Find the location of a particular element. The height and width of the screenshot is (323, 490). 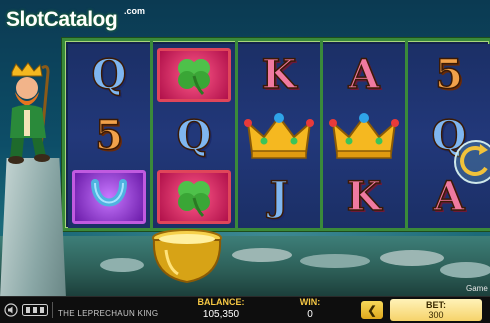

bar-divider is located at coordinates (52, 310).